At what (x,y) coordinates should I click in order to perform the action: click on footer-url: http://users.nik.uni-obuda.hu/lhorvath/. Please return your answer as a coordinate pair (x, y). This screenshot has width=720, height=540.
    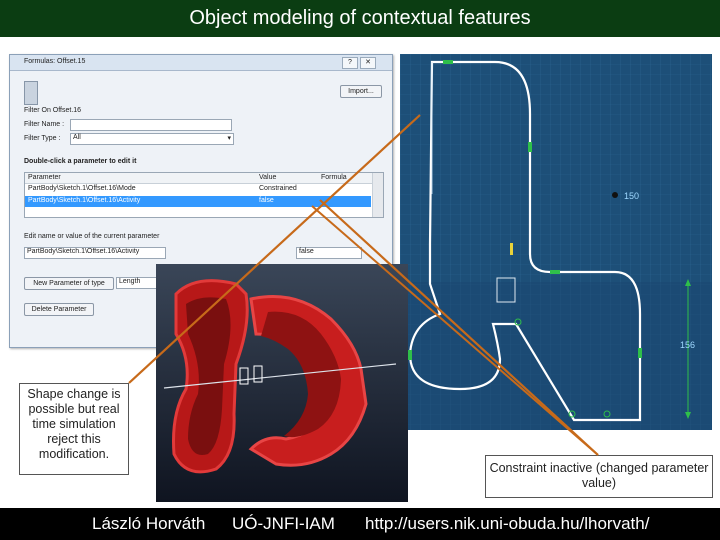
    Looking at the image, I should click on (507, 524).